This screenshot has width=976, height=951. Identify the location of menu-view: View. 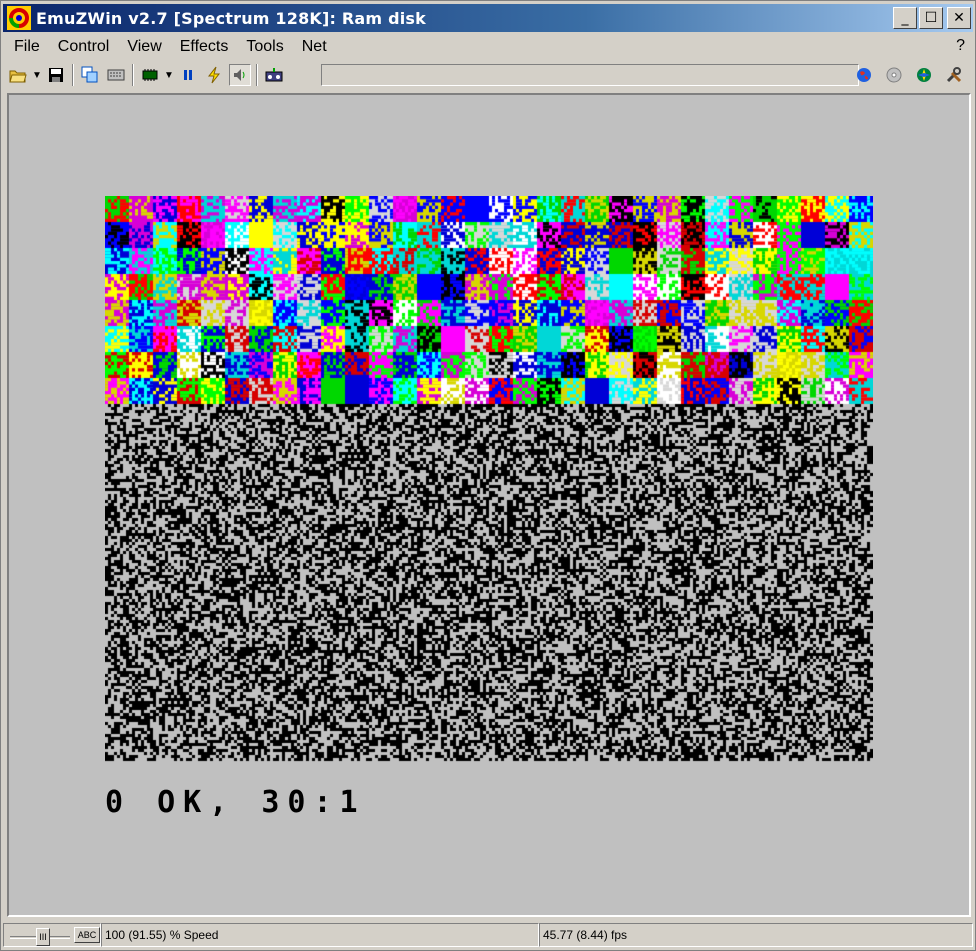
(144, 47).